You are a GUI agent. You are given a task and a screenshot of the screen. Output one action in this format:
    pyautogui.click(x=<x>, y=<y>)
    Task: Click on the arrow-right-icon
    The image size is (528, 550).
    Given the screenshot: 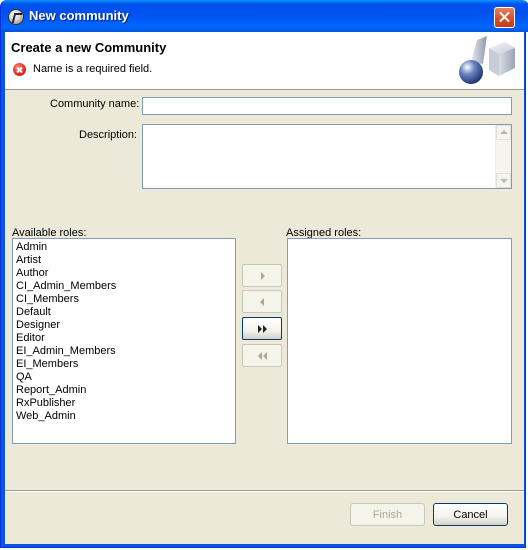 What is the action you would take?
    pyautogui.click(x=263, y=276)
    